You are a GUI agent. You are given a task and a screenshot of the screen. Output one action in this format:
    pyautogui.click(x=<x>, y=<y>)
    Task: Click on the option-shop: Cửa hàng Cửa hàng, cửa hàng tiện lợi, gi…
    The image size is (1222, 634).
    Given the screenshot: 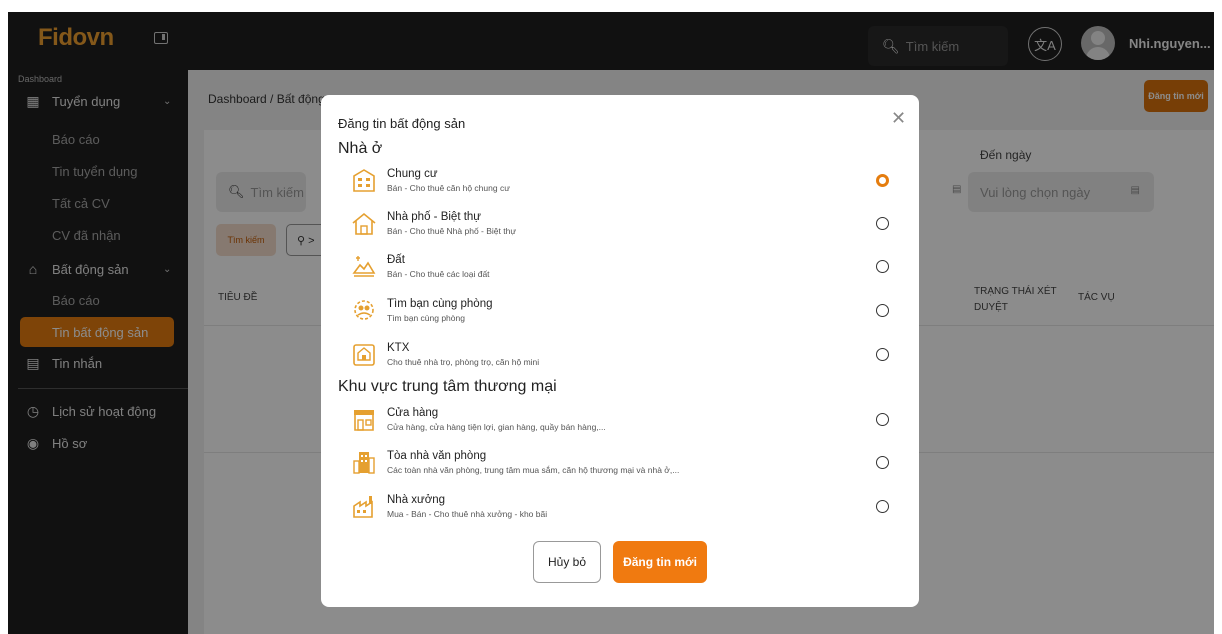 What is the action you would take?
    pyautogui.click(x=626, y=422)
    